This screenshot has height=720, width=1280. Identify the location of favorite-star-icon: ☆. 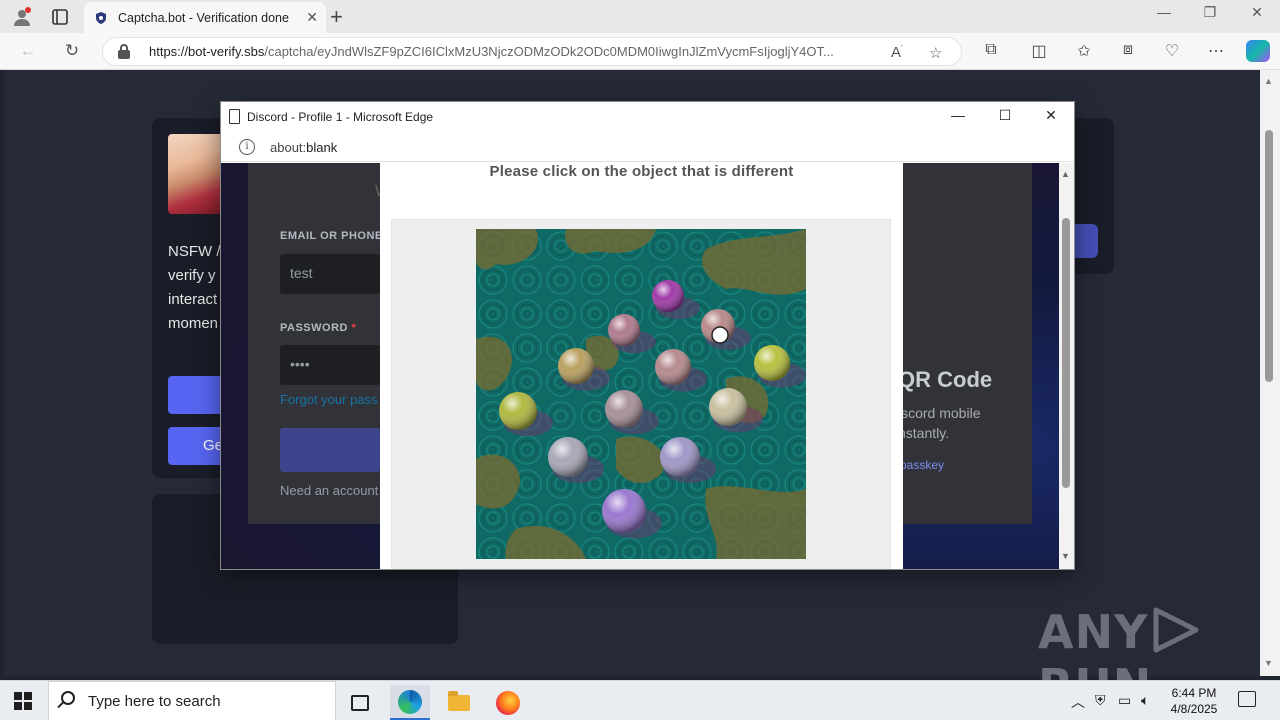
(935, 53).